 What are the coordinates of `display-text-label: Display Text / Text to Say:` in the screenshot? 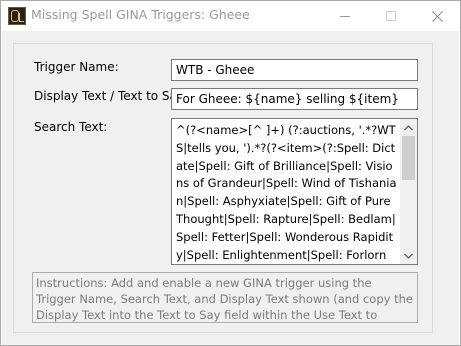 It's located at (111, 96).